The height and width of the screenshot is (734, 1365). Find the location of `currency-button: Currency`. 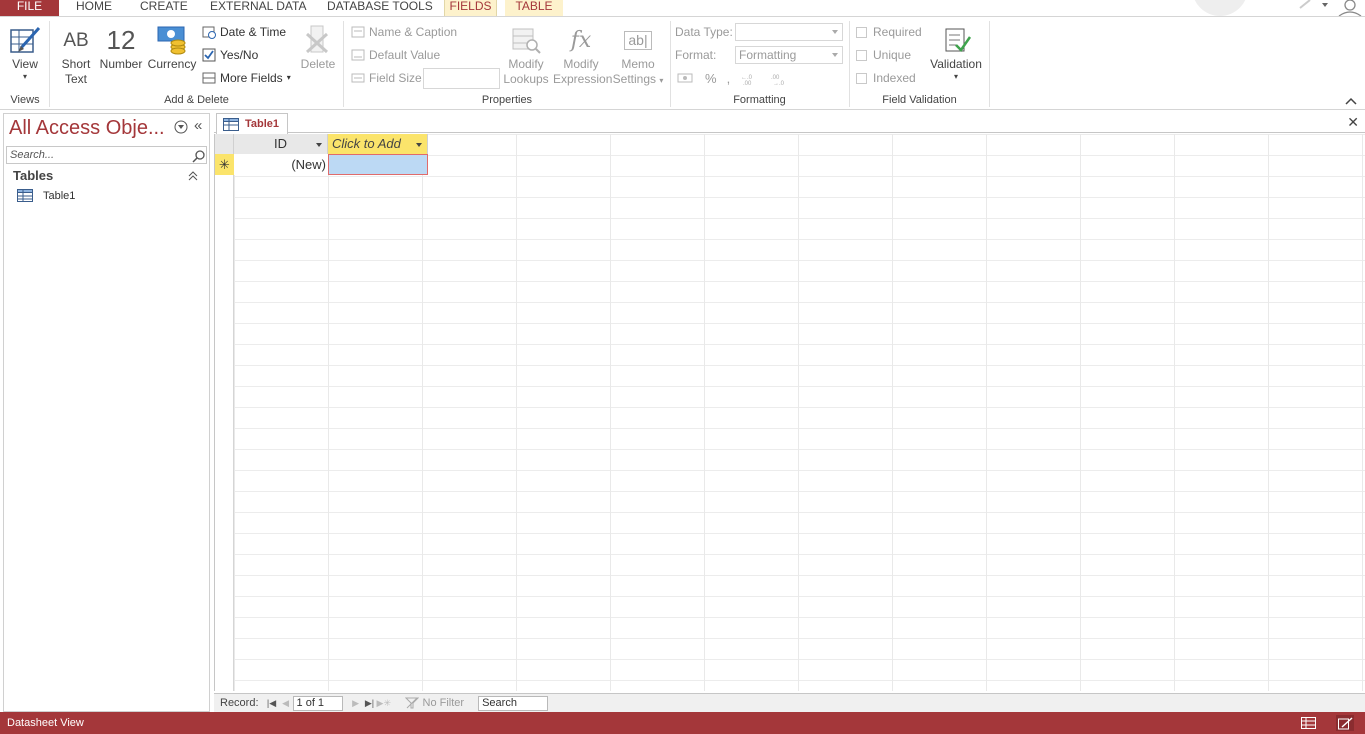

currency-button: Currency is located at coordinates (172, 47).